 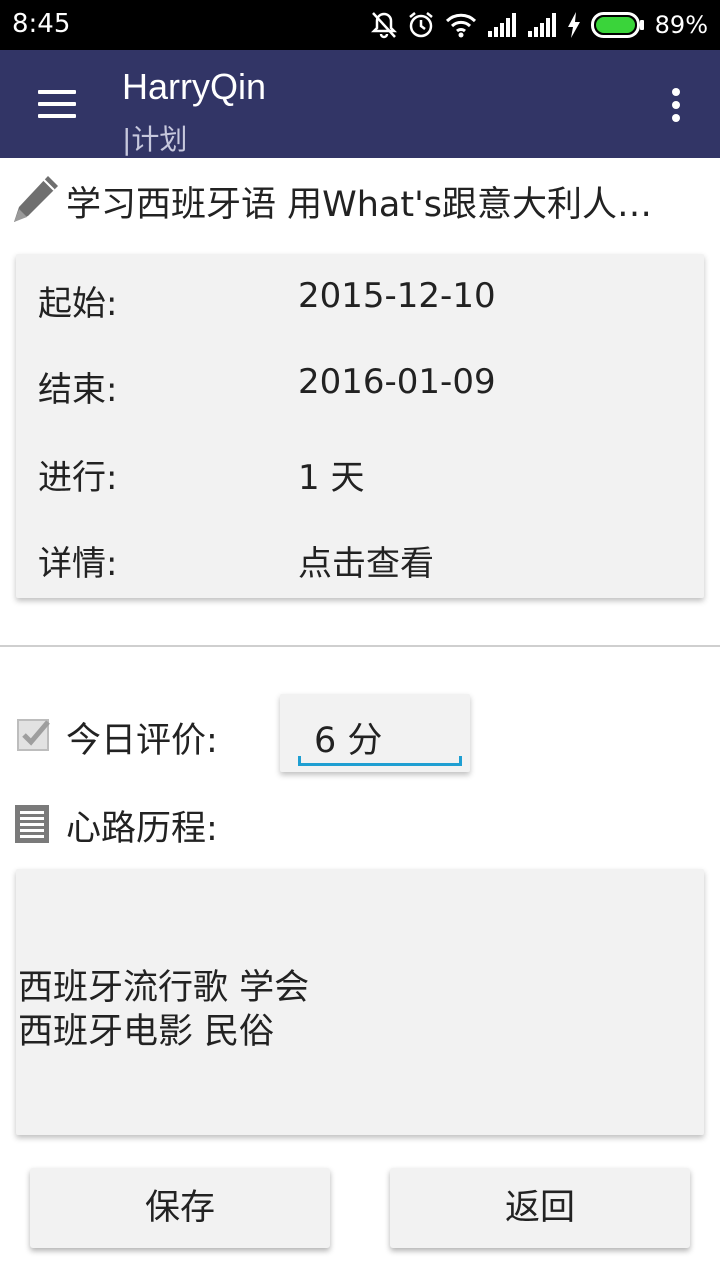 I want to click on app-bar: HarryQin |计划, so click(x=360, y=104).